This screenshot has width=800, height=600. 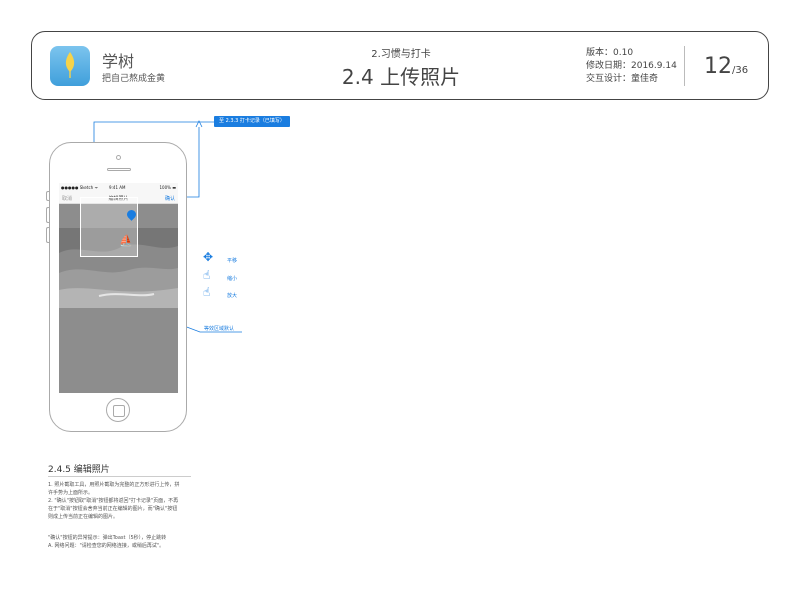 What do you see at coordinates (252, 121) in the screenshot?
I see `link-tag: 至 2.3.3 打卡记录（已填写）` at bounding box center [252, 121].